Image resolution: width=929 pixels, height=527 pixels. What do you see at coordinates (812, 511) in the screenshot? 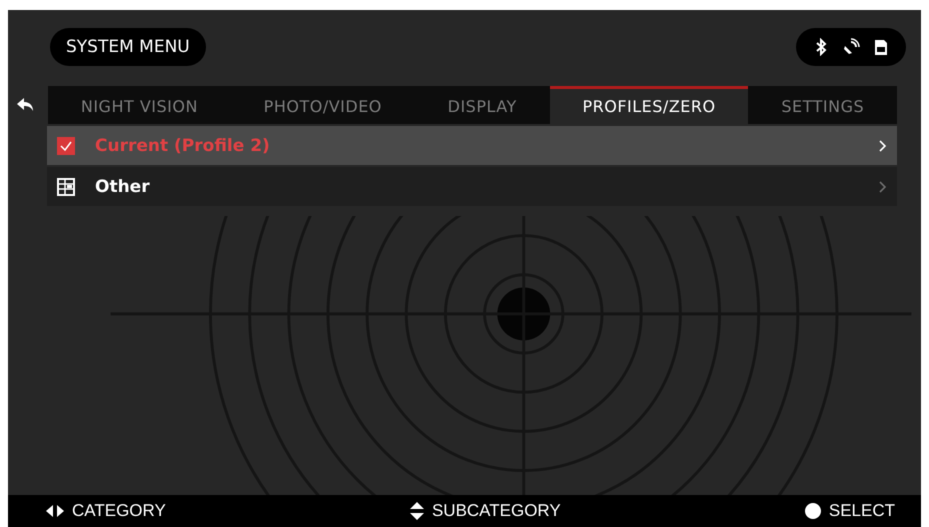
I see `dot-icon` at bounding box center [812, 511].